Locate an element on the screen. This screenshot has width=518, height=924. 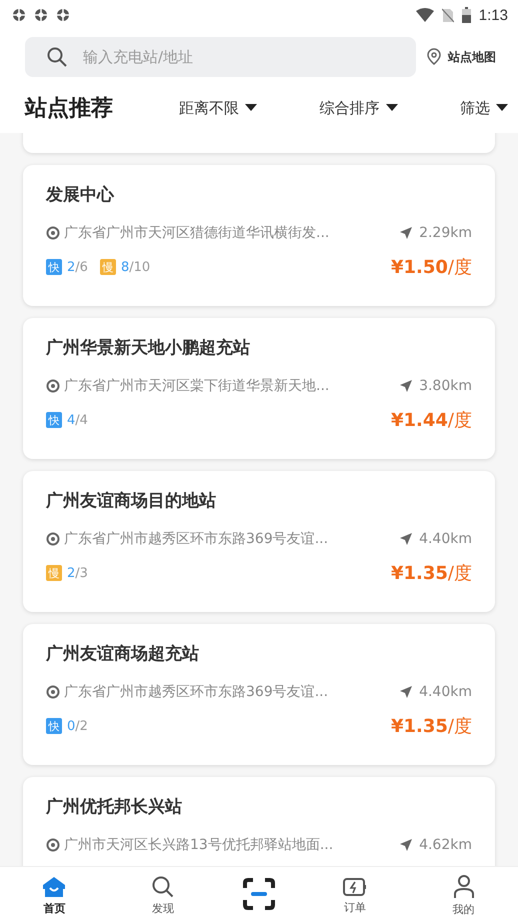
station-card: 广州友谊商场目的地站 广东省广州市越秀区环市东路369号友谊... 4.40km 慢 2/3 ¥1.35/度 is located at coordinates (259, 541).